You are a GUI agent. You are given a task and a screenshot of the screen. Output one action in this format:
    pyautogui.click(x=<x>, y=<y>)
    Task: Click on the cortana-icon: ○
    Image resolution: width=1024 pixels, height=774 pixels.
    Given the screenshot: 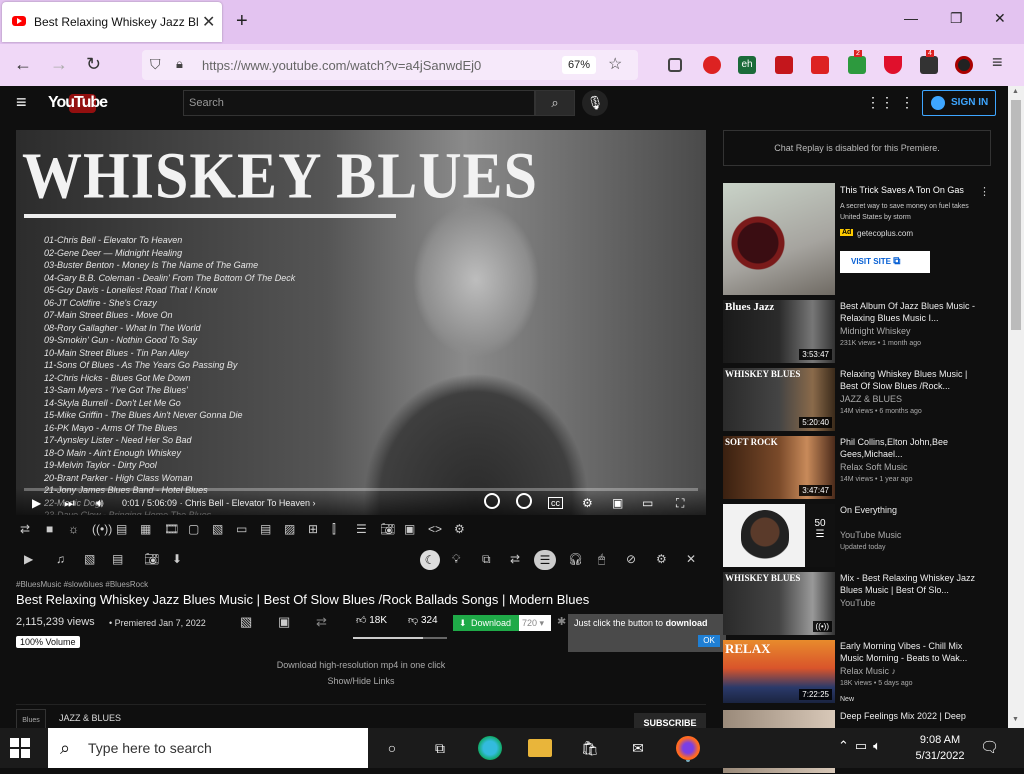 What is the action you would take?
    pyautogui.click(x=392, y=748)
    